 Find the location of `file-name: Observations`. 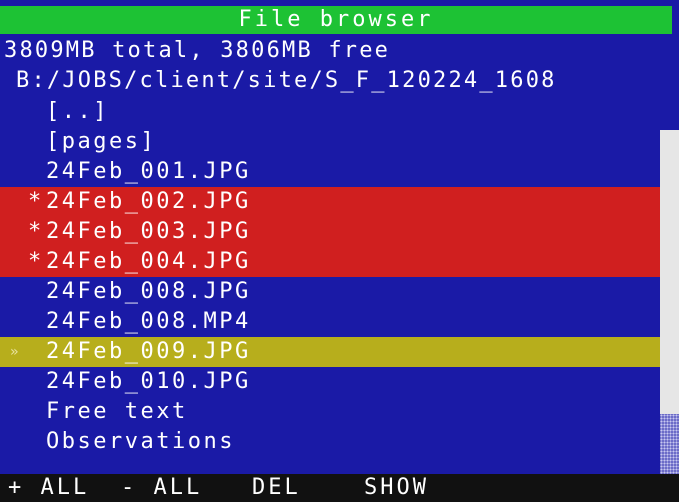

file-name: Observations is located at coordinates (140, 441).